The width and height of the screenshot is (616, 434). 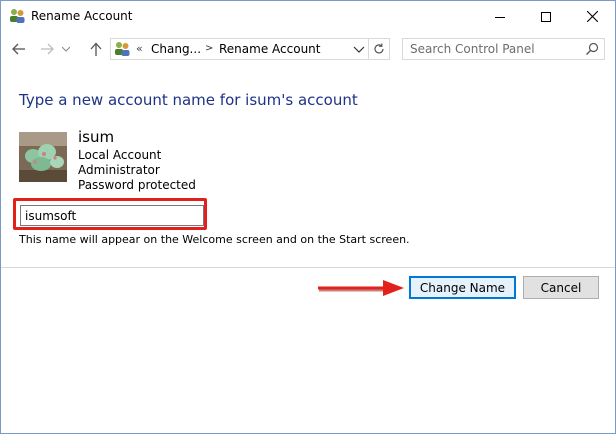 I want to click on annotation-arrow, so click(x=361, y=288).